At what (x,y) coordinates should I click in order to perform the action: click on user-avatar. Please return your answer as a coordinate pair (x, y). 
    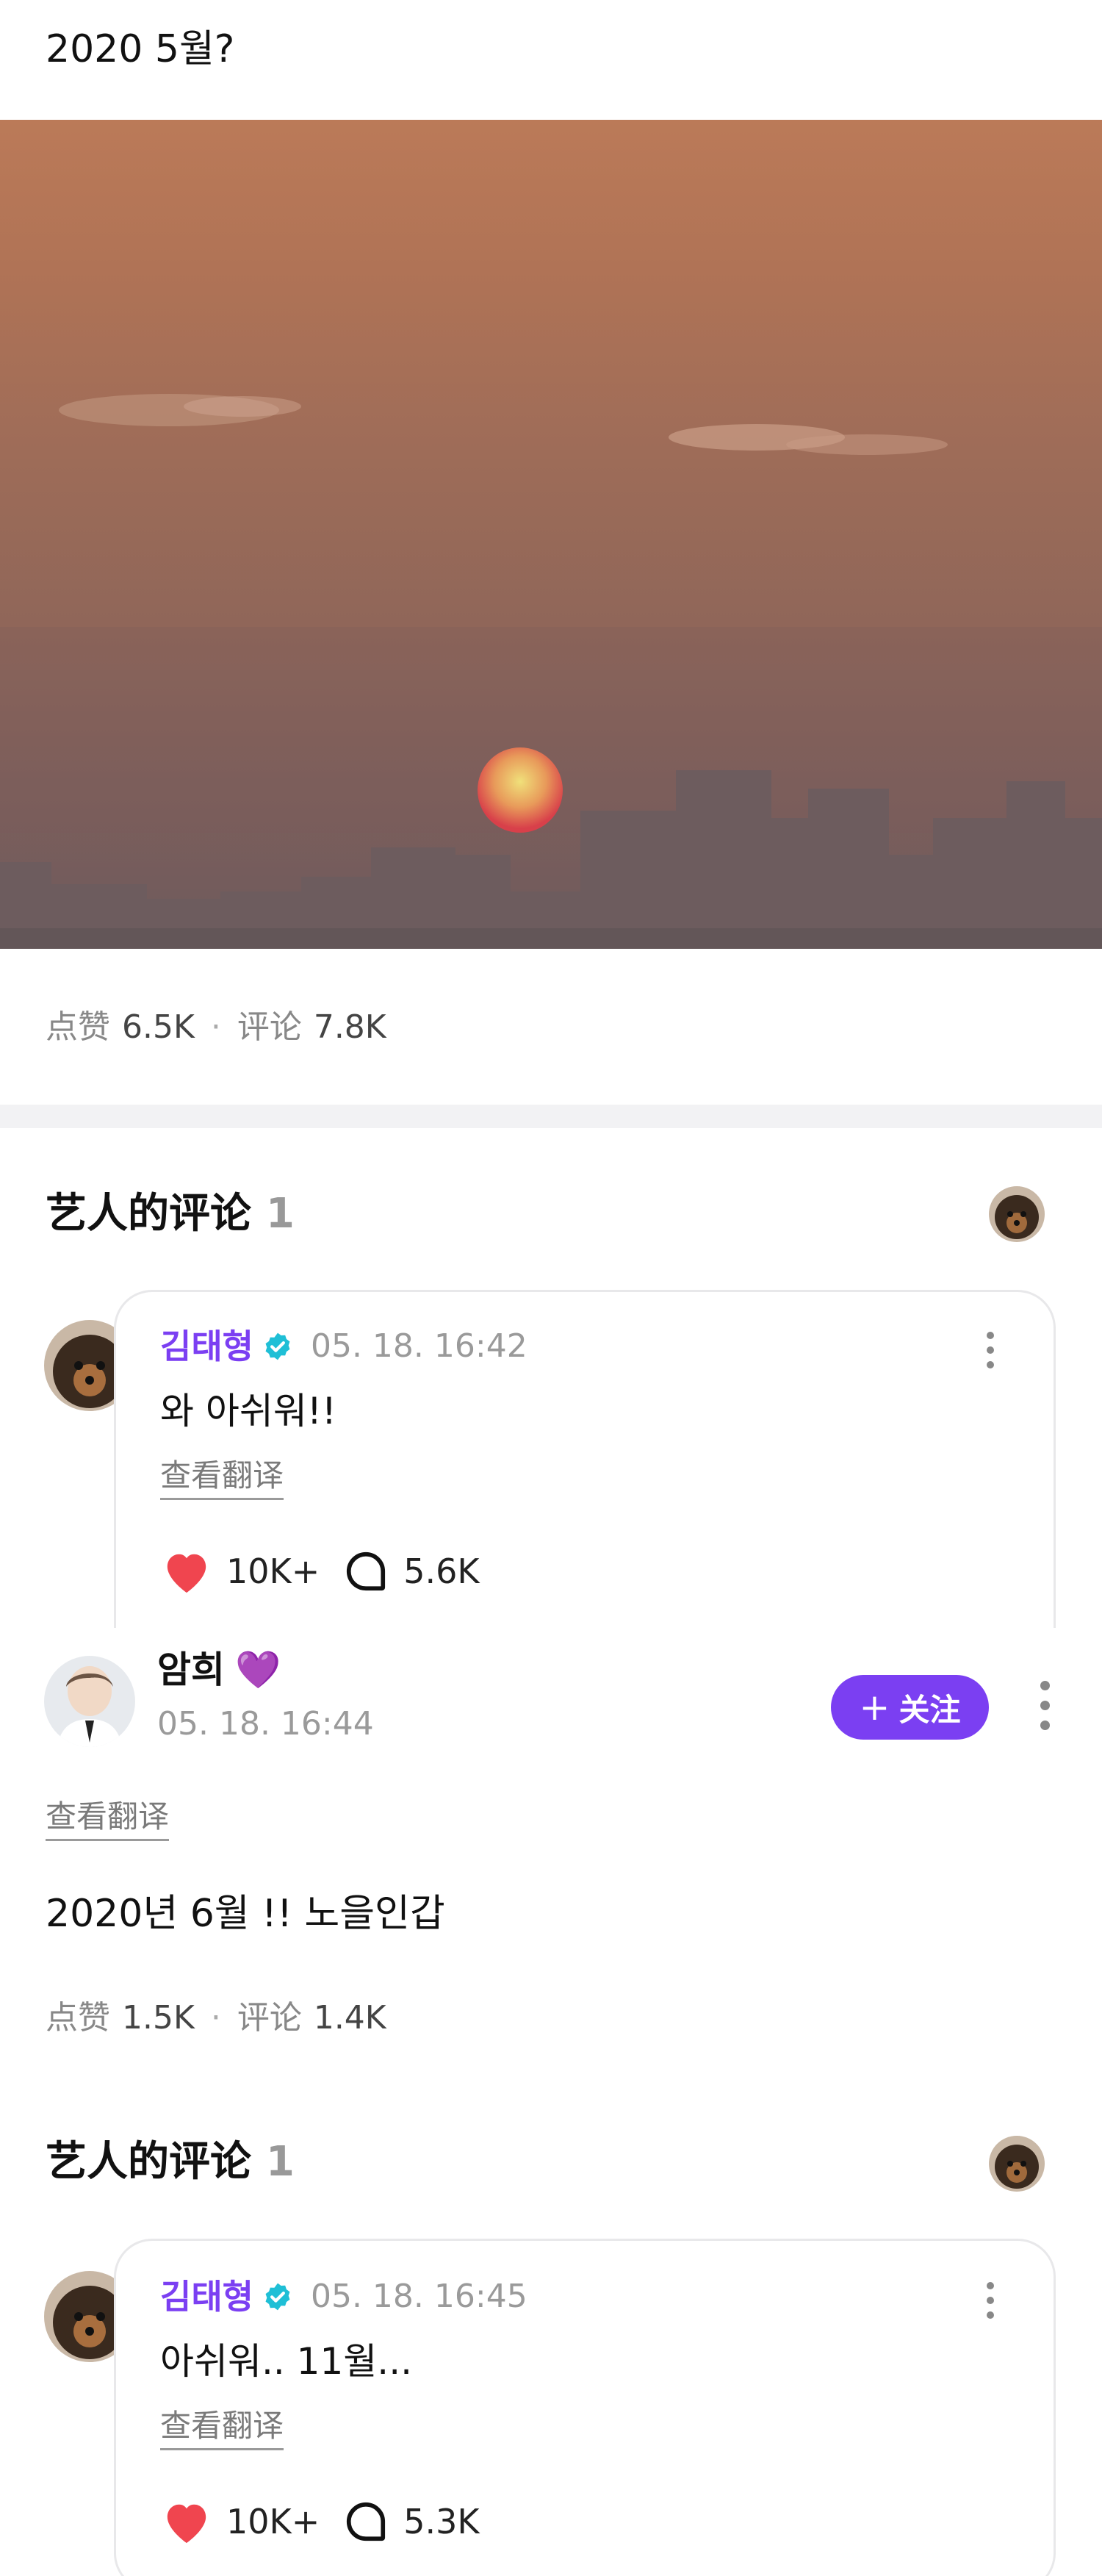
    Looking at the image, I should click on (89, 1701).